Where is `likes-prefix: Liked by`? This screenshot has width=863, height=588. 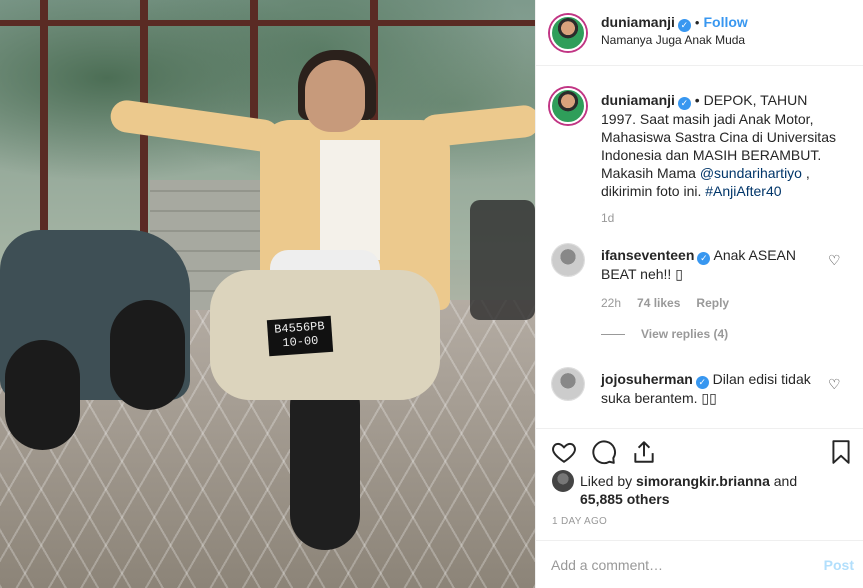 likes-prefix: Liked by is located at coordinates (608, 481).